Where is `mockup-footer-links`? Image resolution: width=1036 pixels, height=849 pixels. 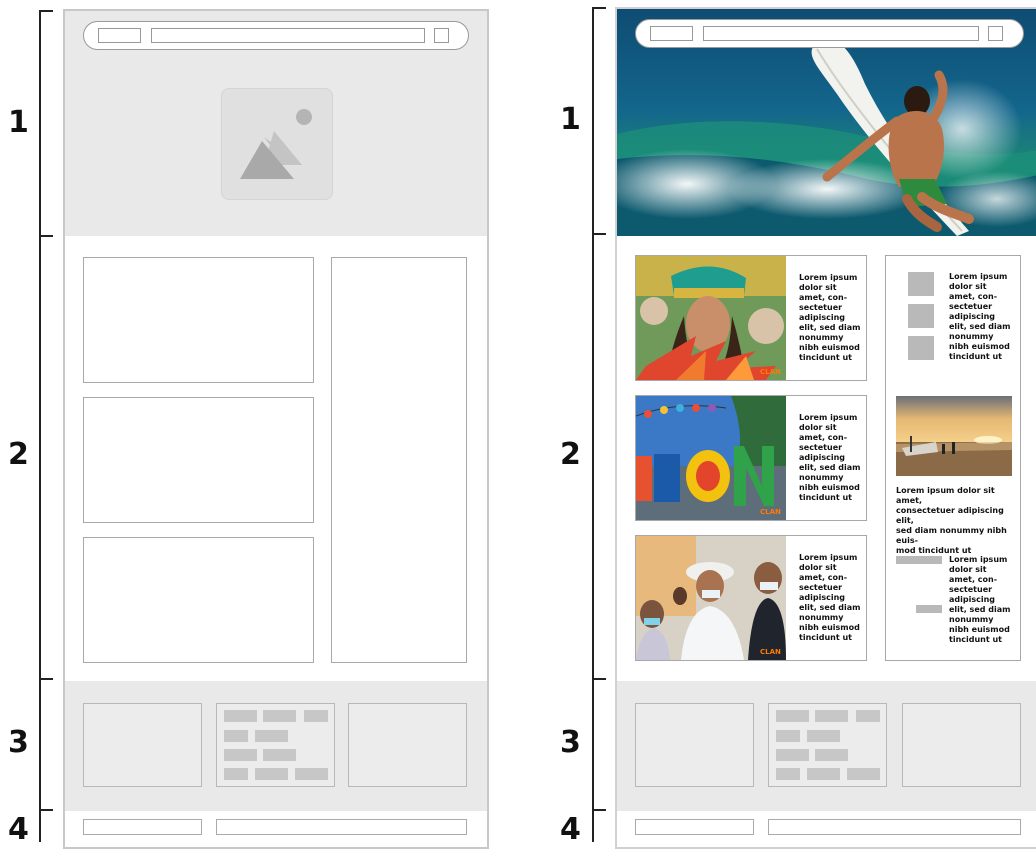
mockup-footer-links is located at coordinates (827, 745).